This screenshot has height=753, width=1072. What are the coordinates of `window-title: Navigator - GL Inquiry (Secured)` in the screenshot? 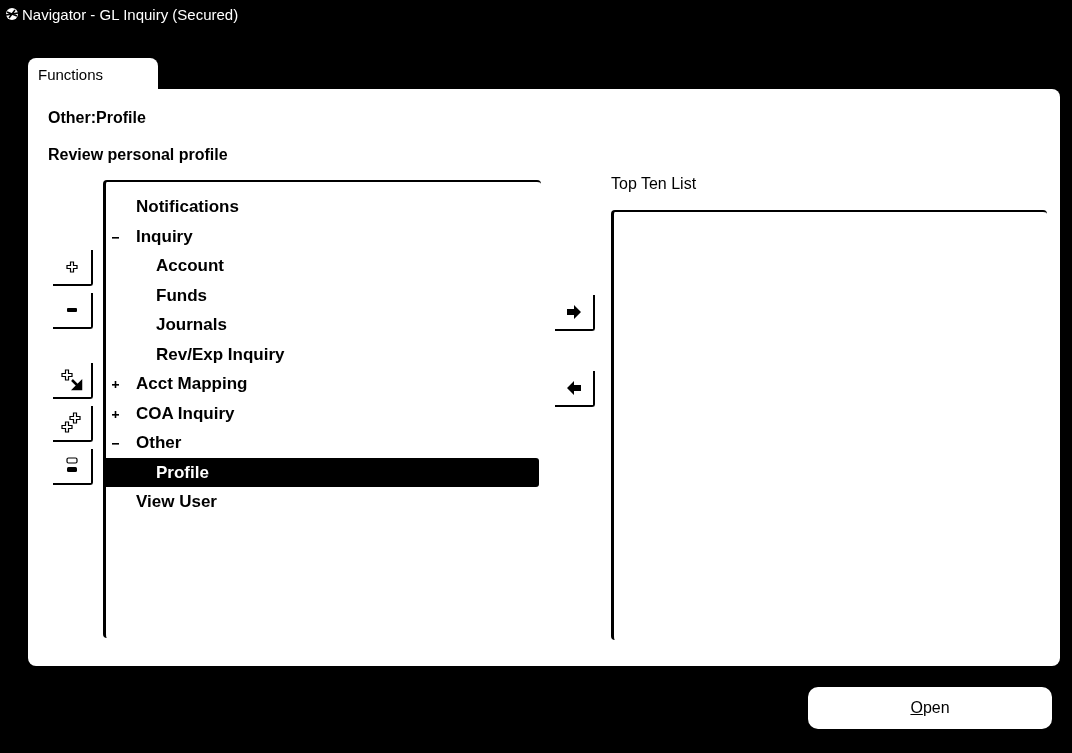 It's located at (130, 14).